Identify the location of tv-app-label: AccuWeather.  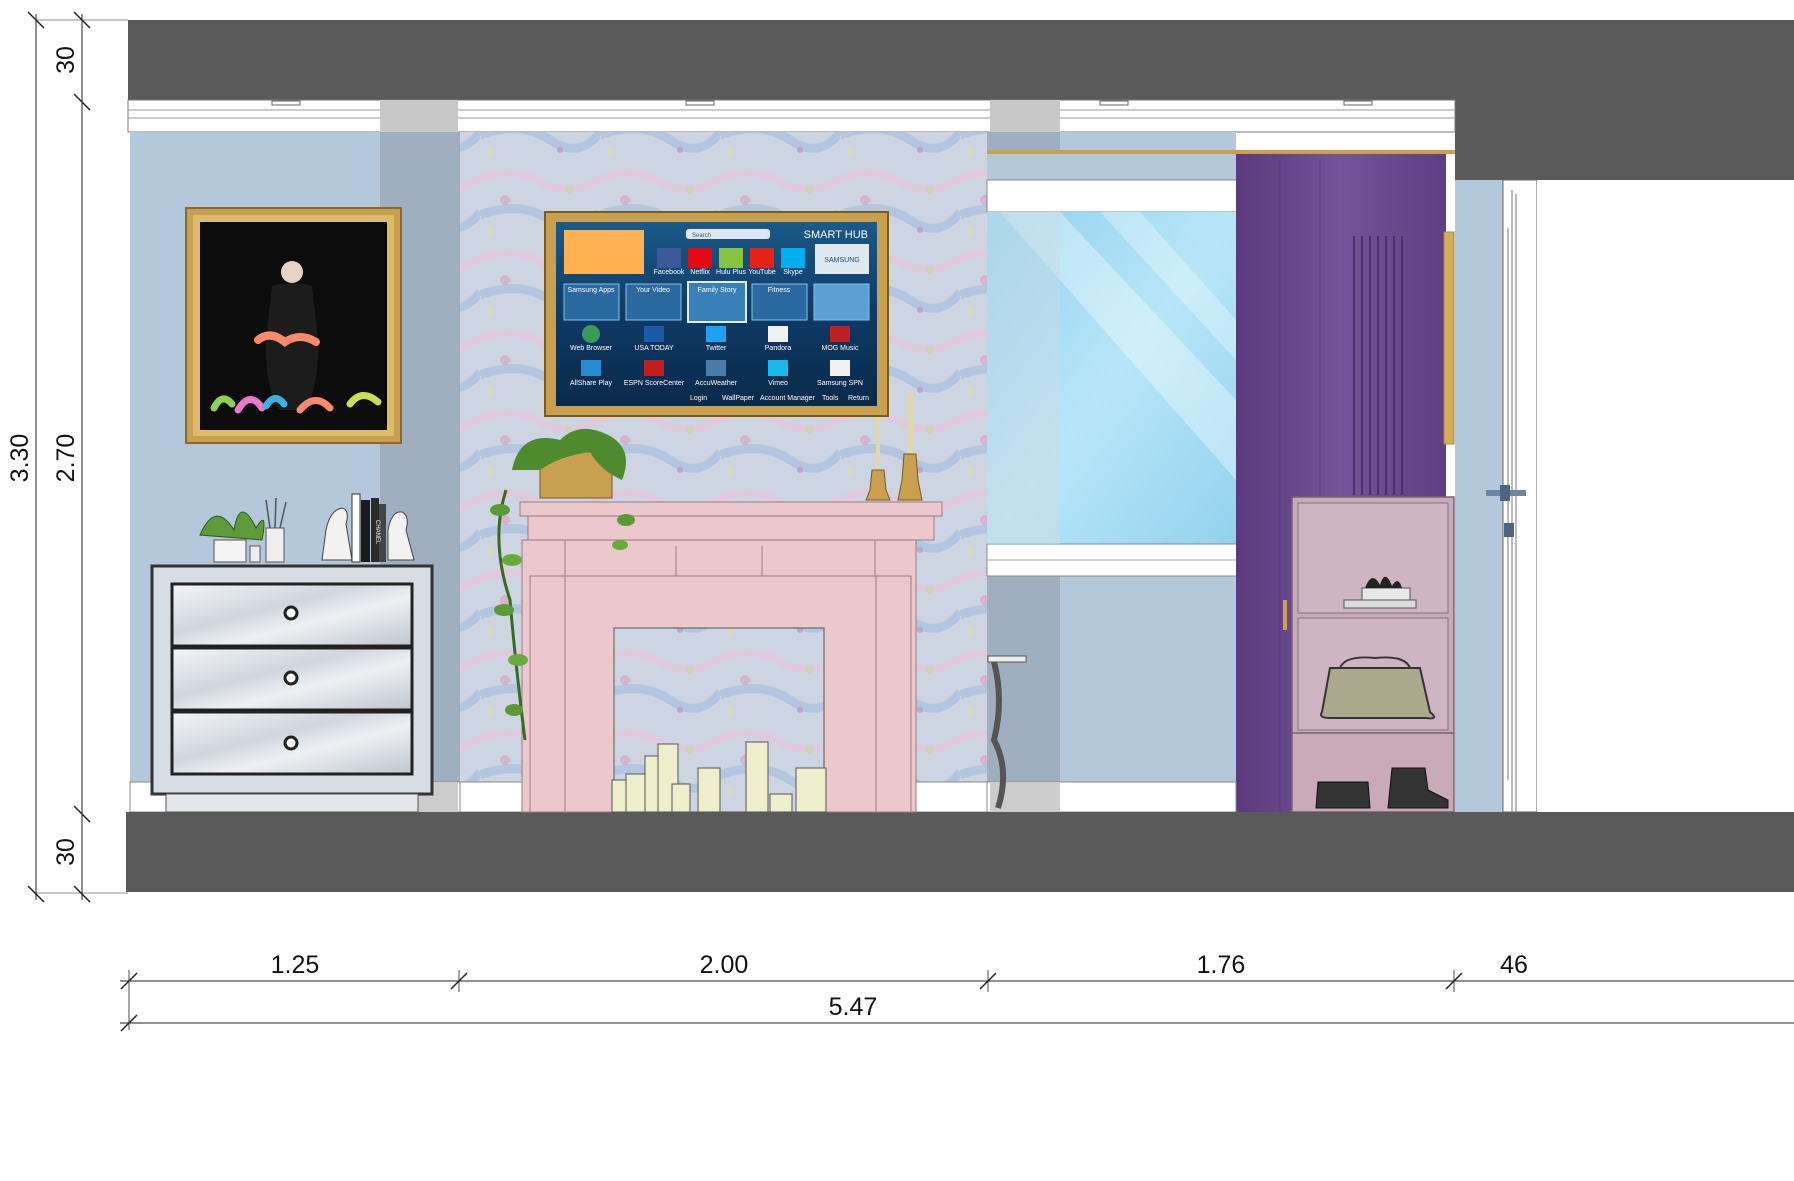
(716, 383).